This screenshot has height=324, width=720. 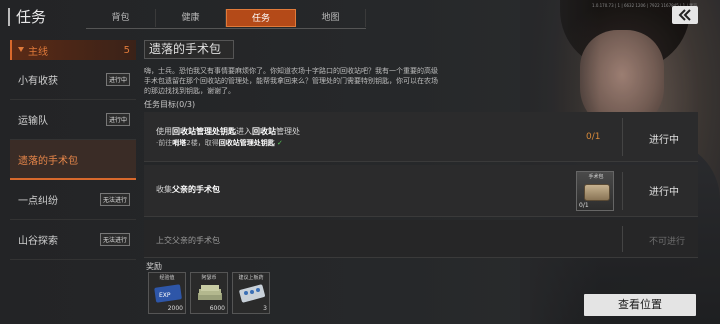 I want to click on sidebar-item-valley: 山谷探索 无法进行, so click(x=73, y=240).